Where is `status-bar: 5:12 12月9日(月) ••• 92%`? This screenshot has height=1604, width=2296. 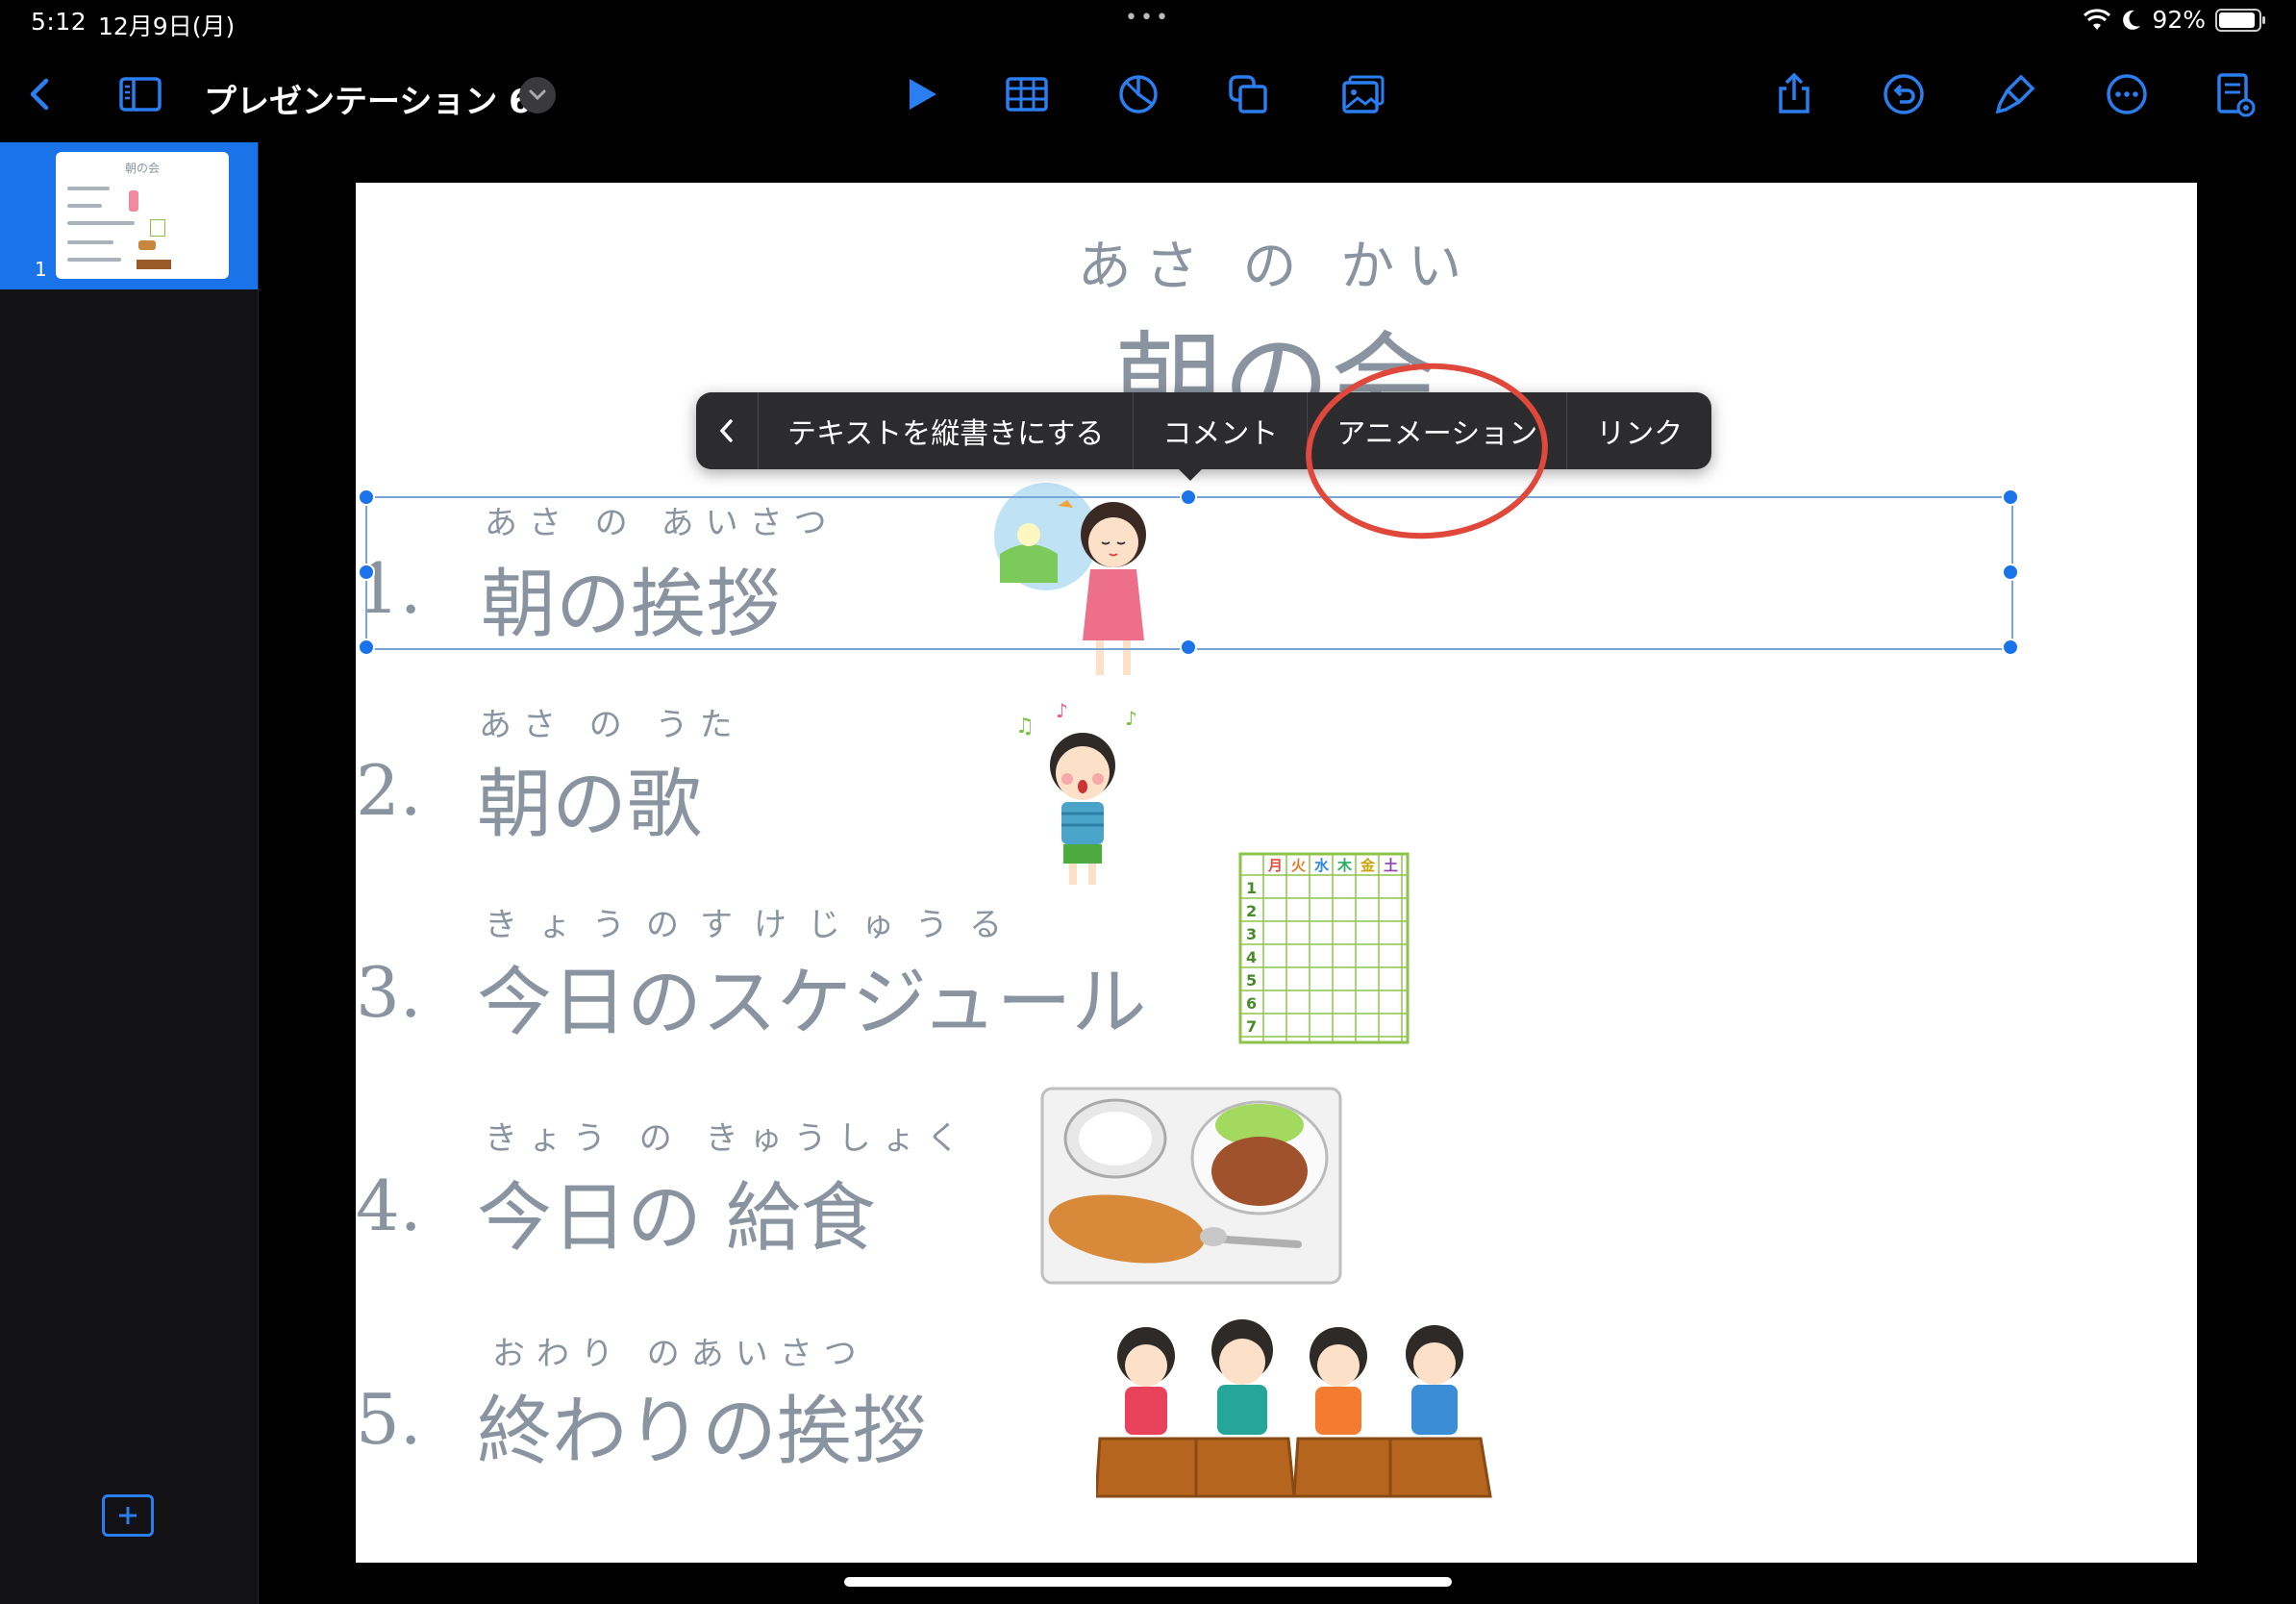 status-bar: 5:12 12月9日(月) ••• 92% is located at coordinates (1148, 23).